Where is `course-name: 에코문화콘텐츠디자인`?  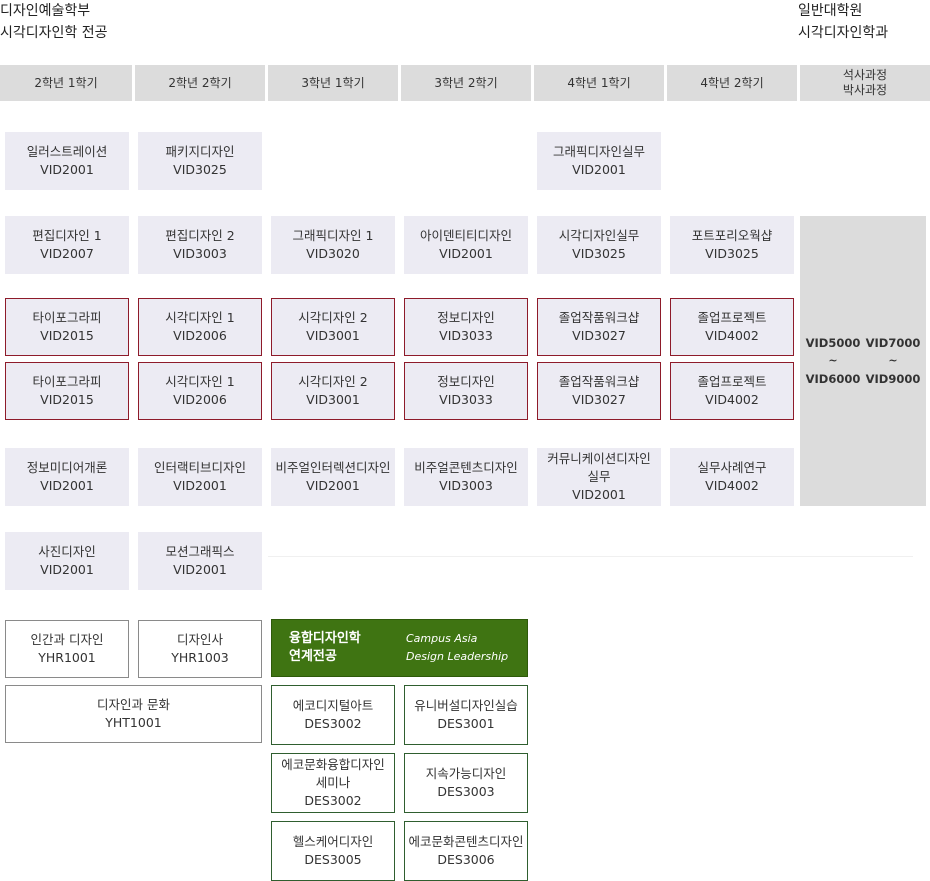
course-name: 에코문화콘텐츠디자인 is located at coordinates (466, 841).